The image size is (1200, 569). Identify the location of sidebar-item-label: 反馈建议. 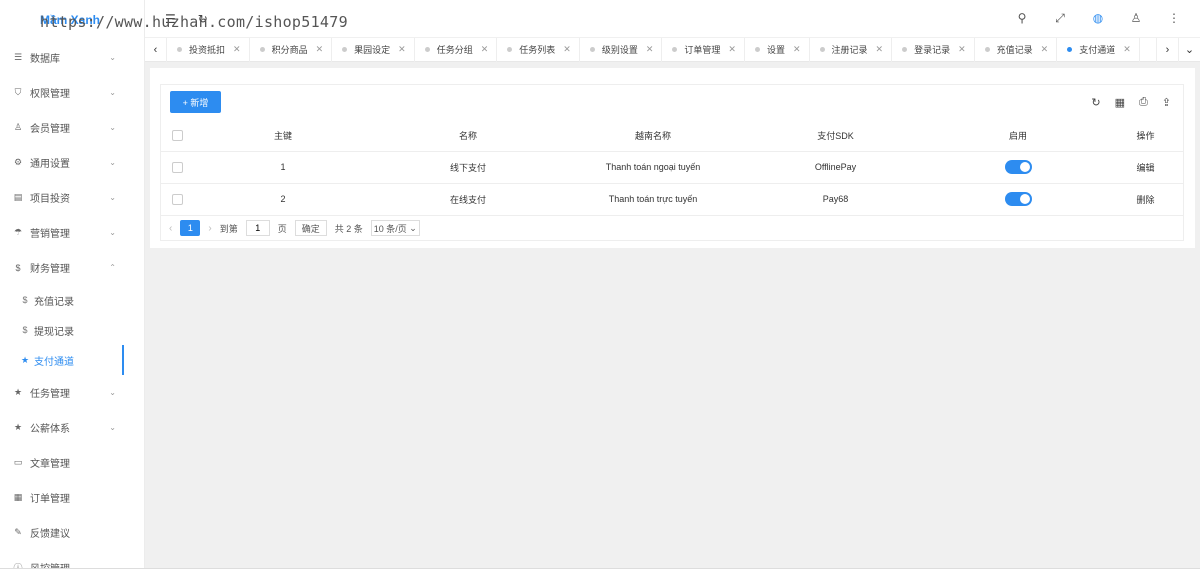
(50, 534).